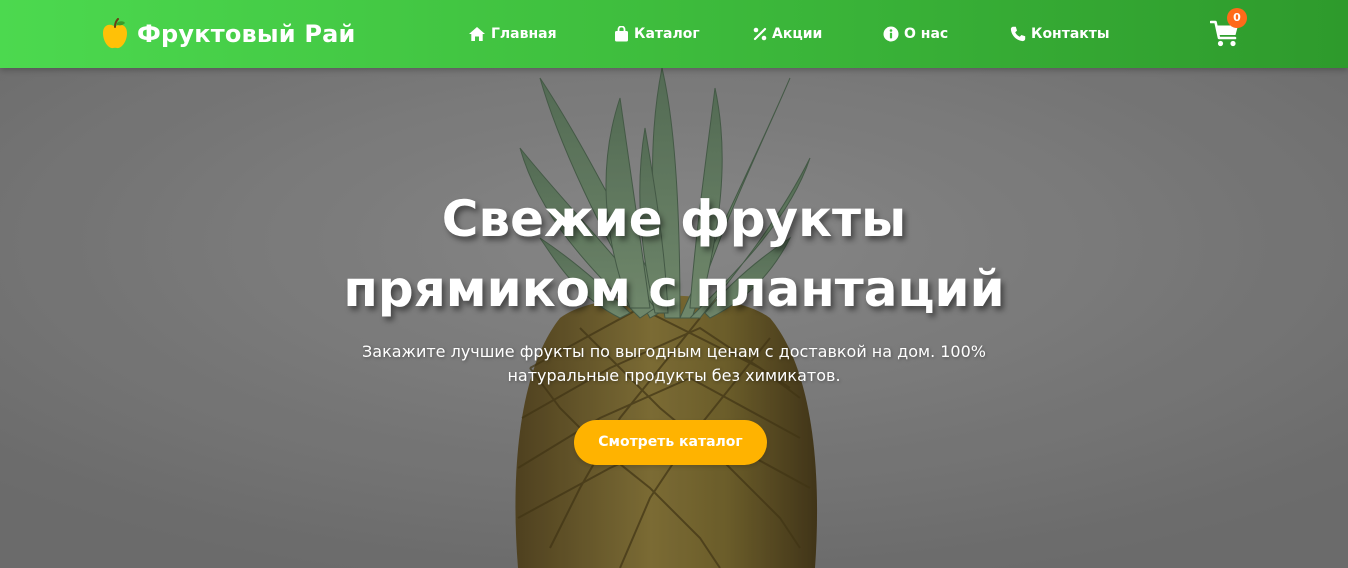 The width and height of the screenshot is (1348, 568). I want to click on nav-item-catalog: Каталог, so click(657, 34).